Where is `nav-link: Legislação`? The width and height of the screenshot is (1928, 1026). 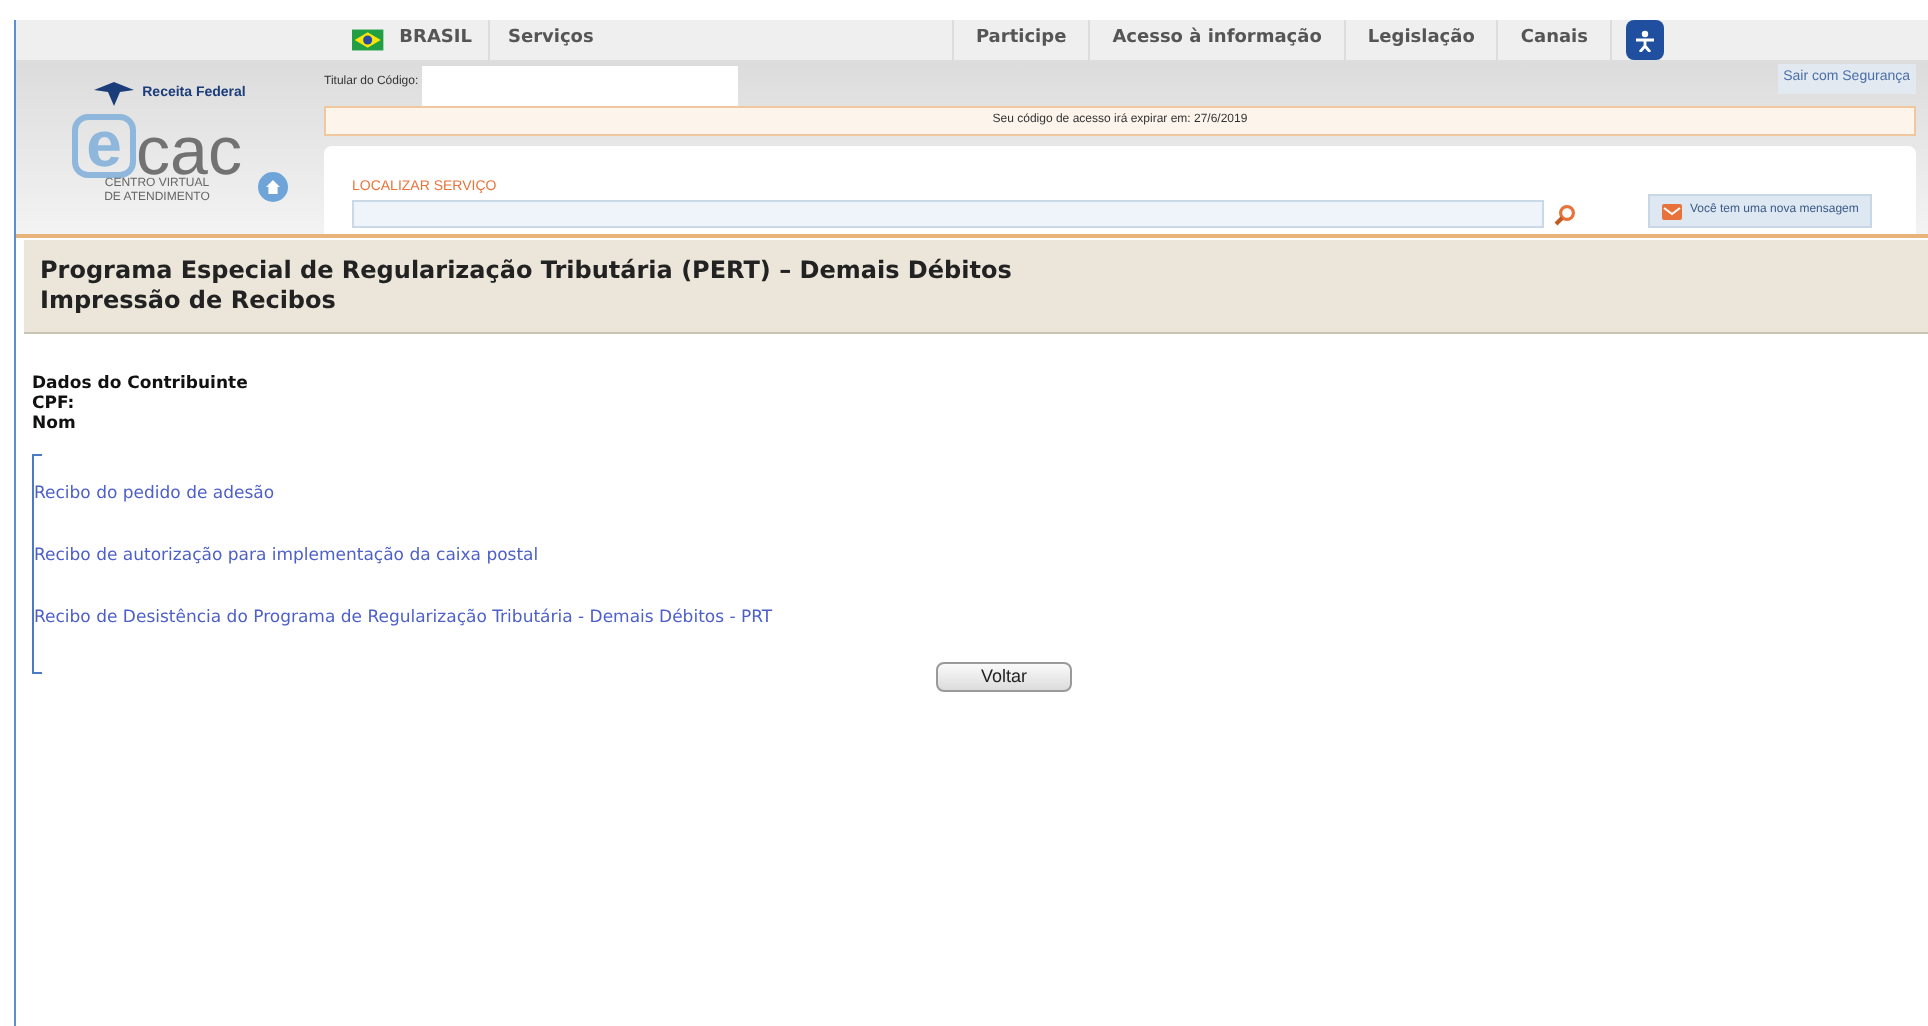 nav-link: Legislação is located at coordinates (1420, 40).